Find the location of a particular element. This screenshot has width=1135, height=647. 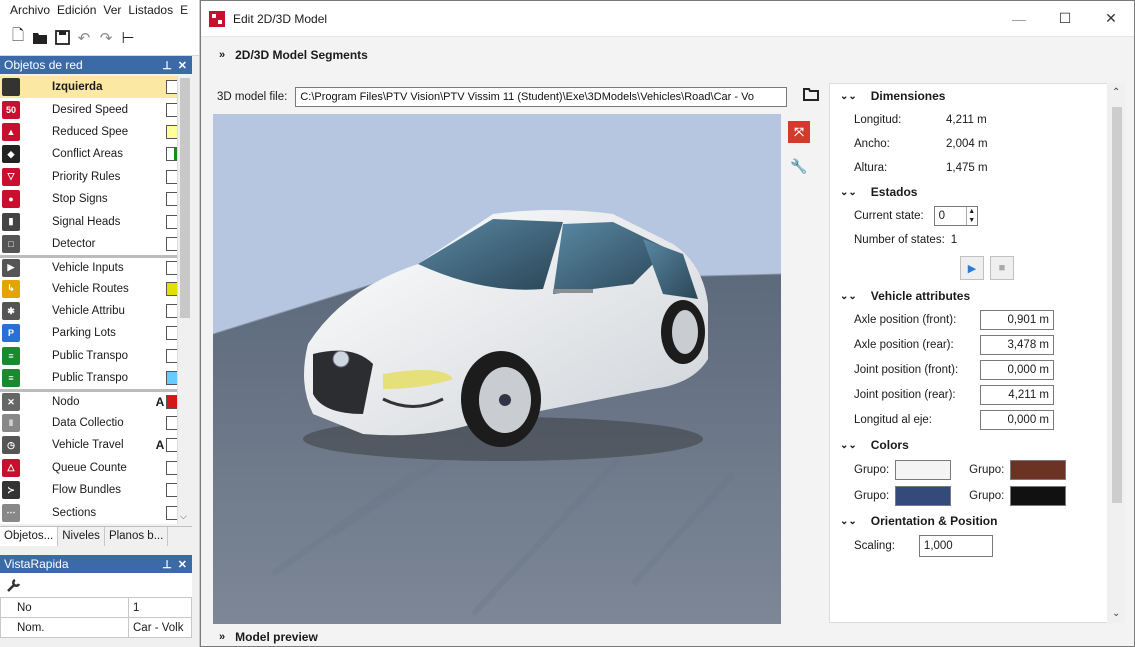

list-item: Izquierda is located at coordinates (96, 87).